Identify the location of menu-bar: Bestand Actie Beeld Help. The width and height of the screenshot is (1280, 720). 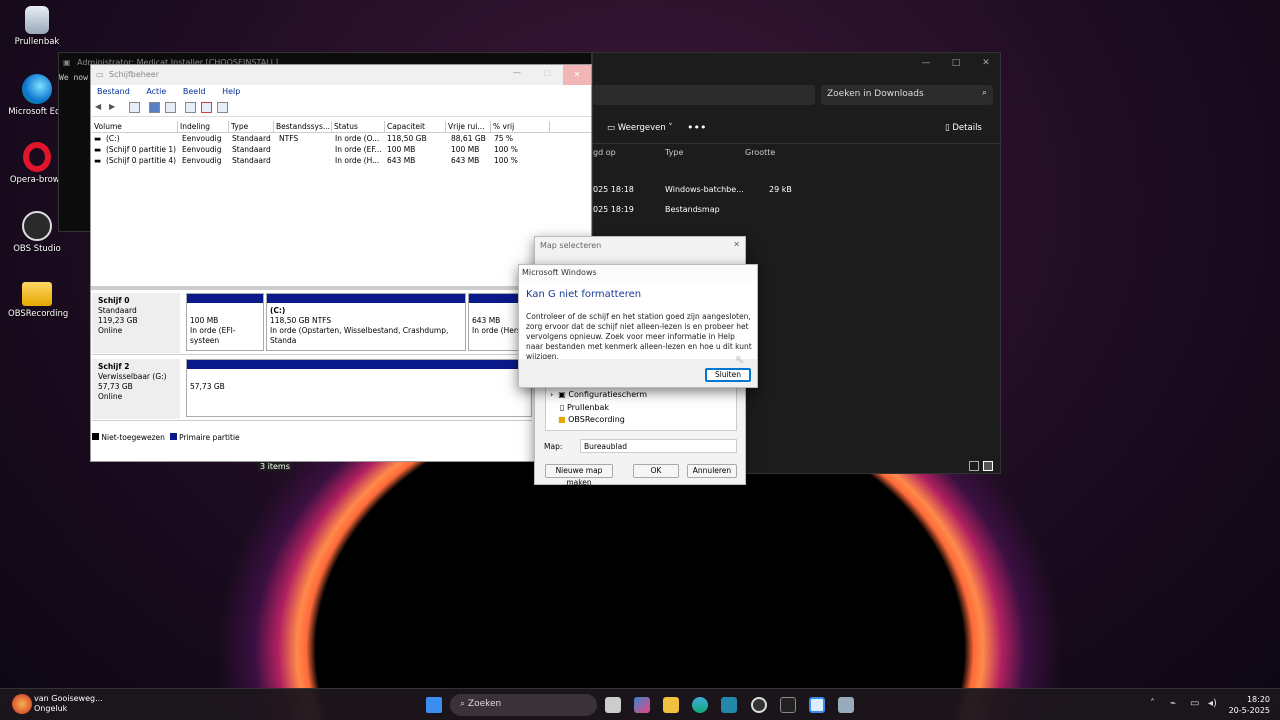
(341, 92).